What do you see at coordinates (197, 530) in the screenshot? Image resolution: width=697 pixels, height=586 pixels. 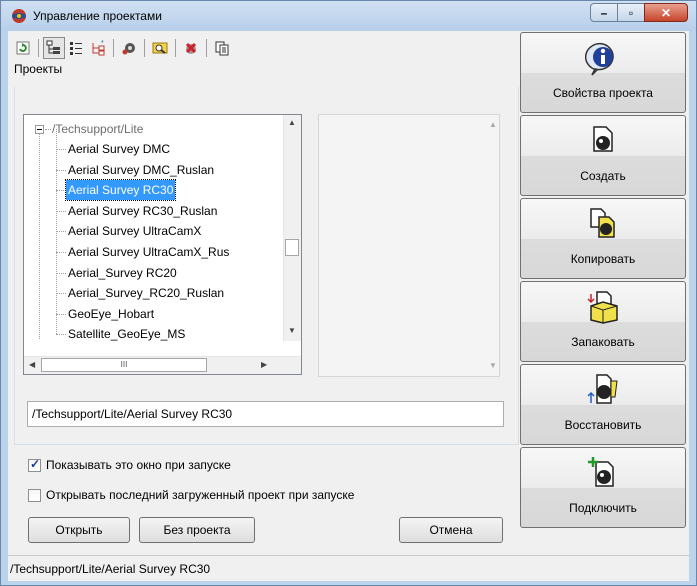 I see `no-project-button: Без проекта` at bounding box center [197, 530].